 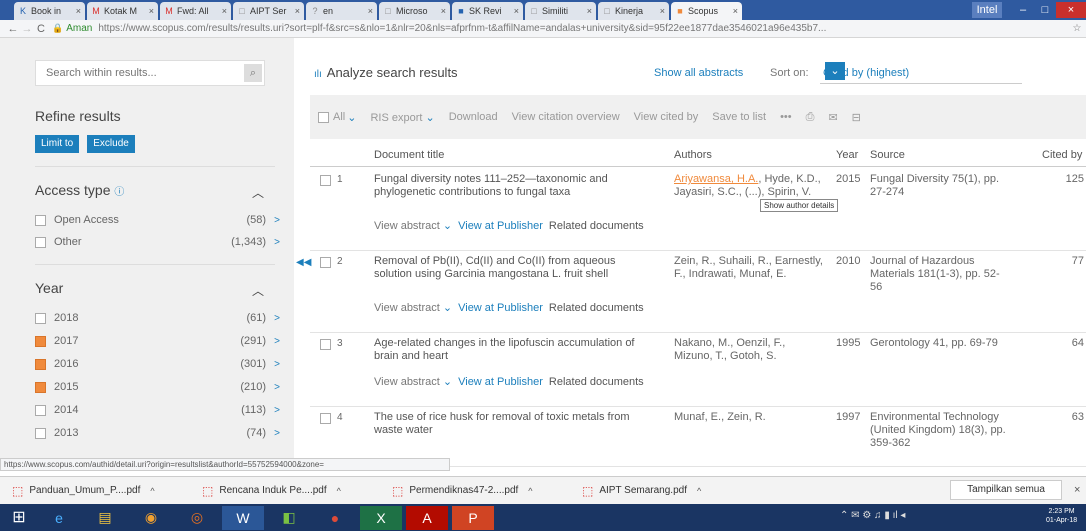 I want to click on cited-by-count: 77, so click(x=1069, y=261).